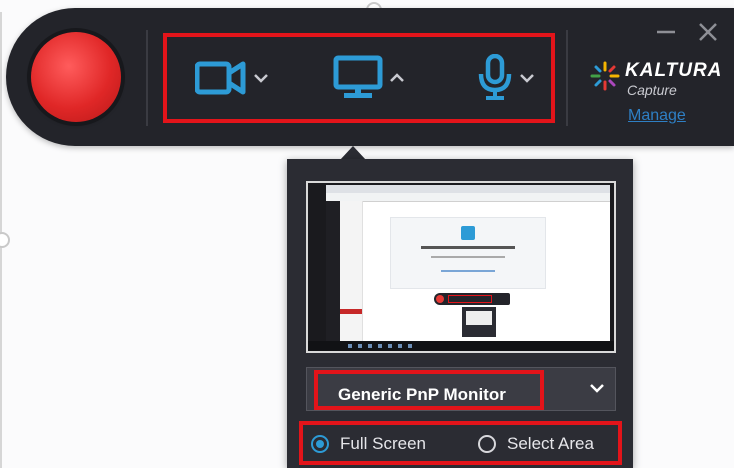 The height and width of the screenshot is (468, 734). What do you see at coordinates (221, 78) in the screenshot?
I see `camera-icon` at bounding box center [221, 78].